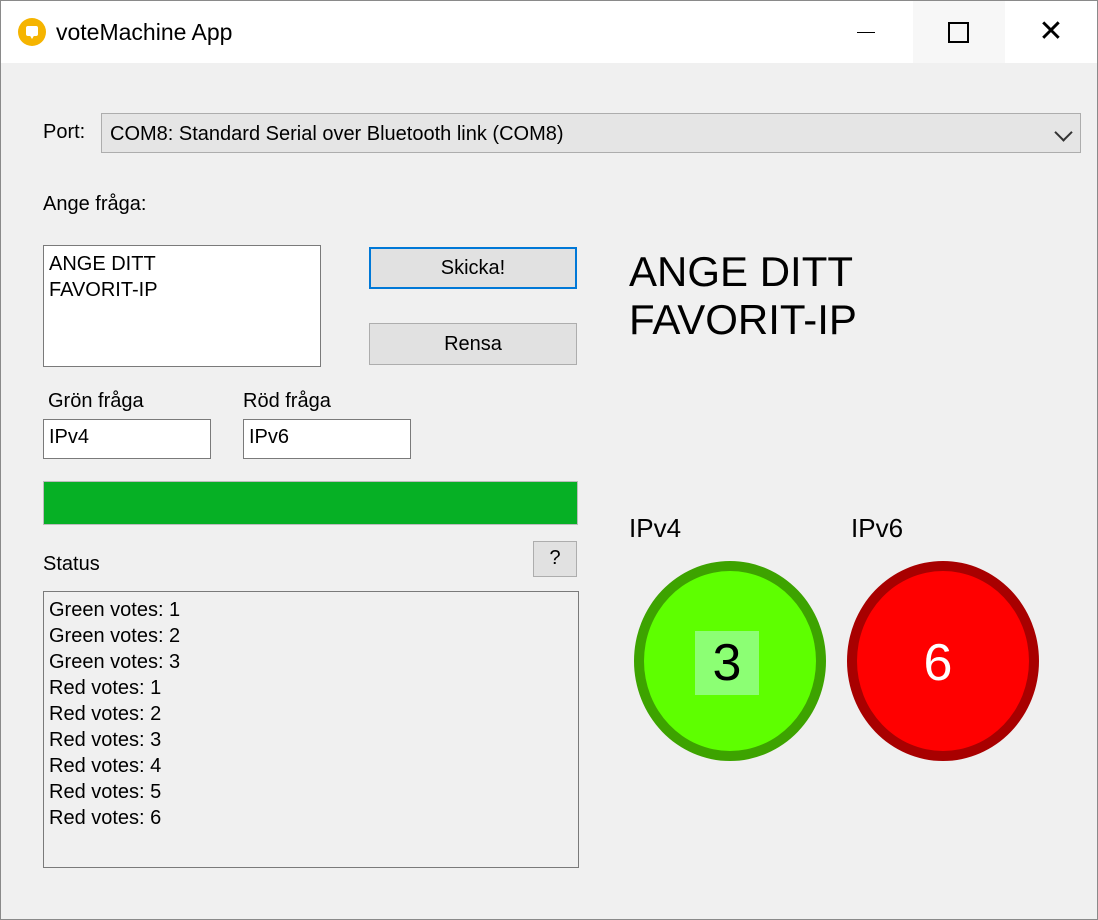 This screenshot has height=920, width=1098. I want to click on status-line: Green votes: 2, so click(115, 636).